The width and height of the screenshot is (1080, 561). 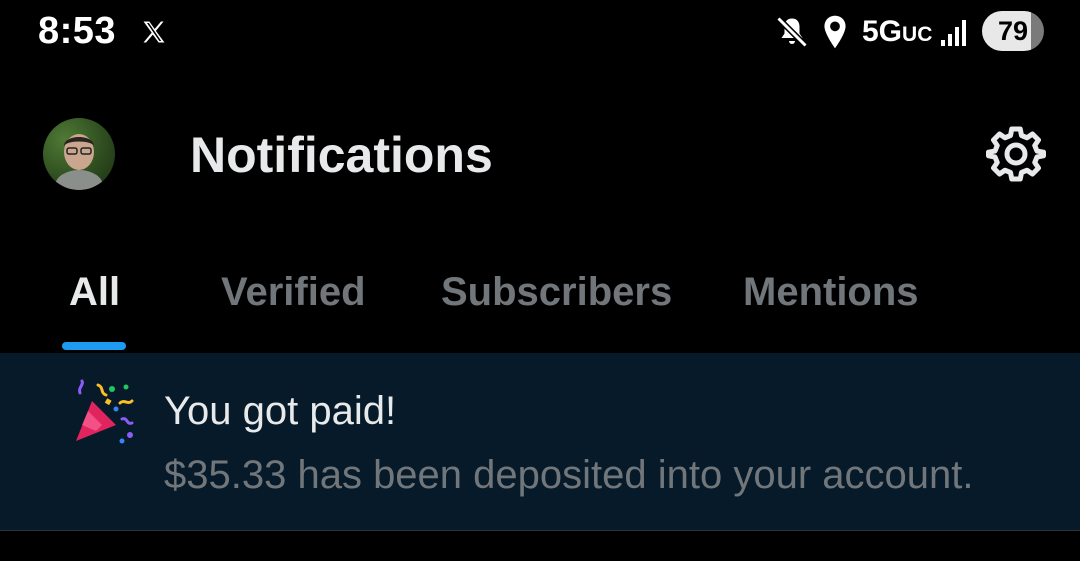 What do you see at coordinates (556, 292) in the screenshot?
I see `tab-subscribers: Subscribers` at bounding box center [556, 292].